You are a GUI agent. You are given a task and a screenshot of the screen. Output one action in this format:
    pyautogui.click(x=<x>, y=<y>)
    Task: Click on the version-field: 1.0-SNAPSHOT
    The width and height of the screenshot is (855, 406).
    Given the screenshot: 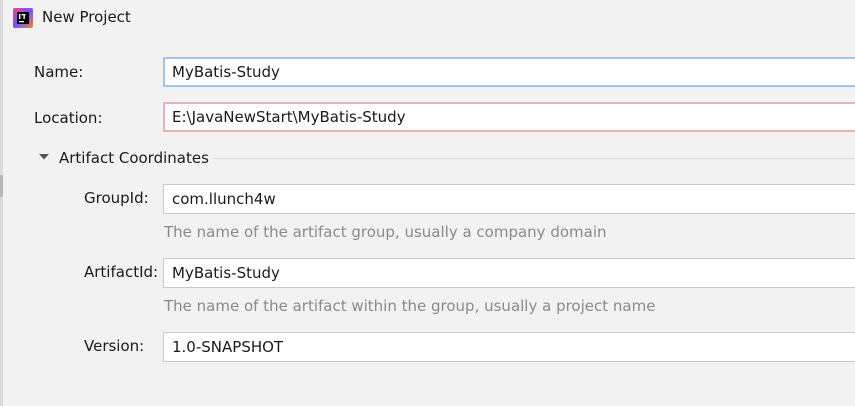 What is the action you would take?
    pyautogui.click(x=509, y=347)
    